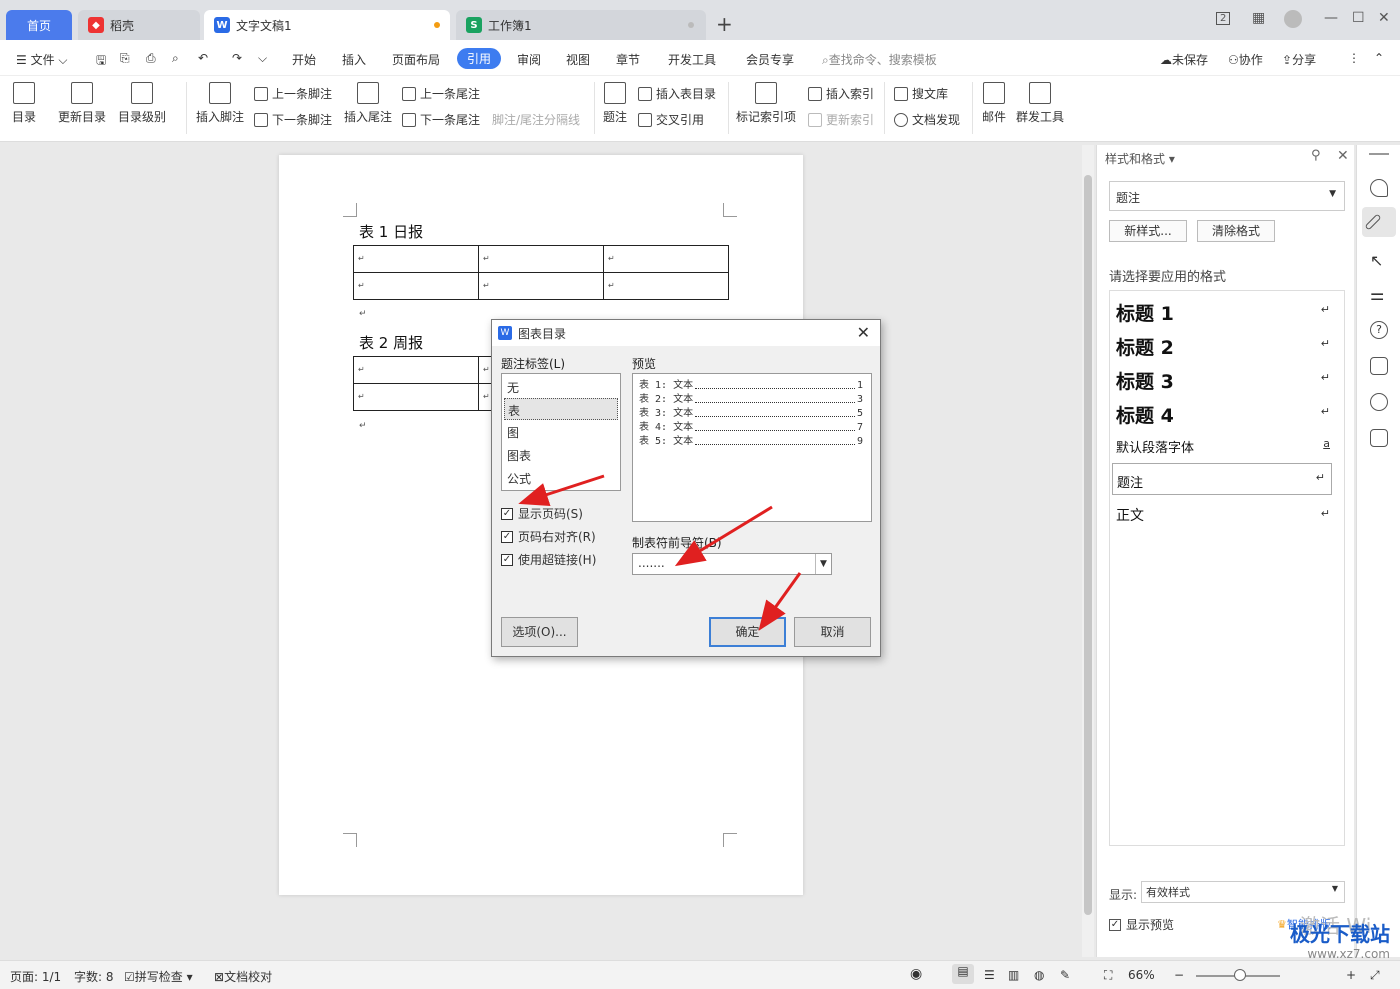 This screenshot has height=989, width=1400. What do you see at coordinates (1299, 59) in the screenshot?
I see `share-button: ⇪分享` at bounding box center [1299, 59].